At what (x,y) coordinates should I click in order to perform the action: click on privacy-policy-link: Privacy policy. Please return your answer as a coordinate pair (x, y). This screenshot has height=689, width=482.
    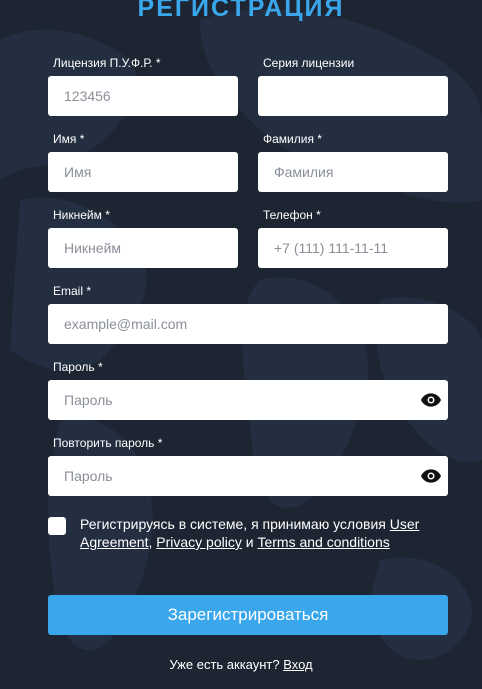
    Looking at the image, I should click on (199, 542).